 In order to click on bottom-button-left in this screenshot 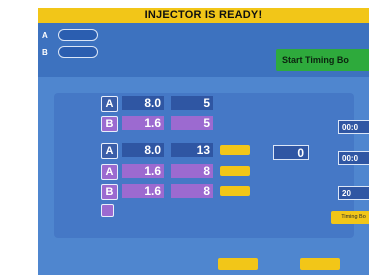, I will do `click(238, 264)`.